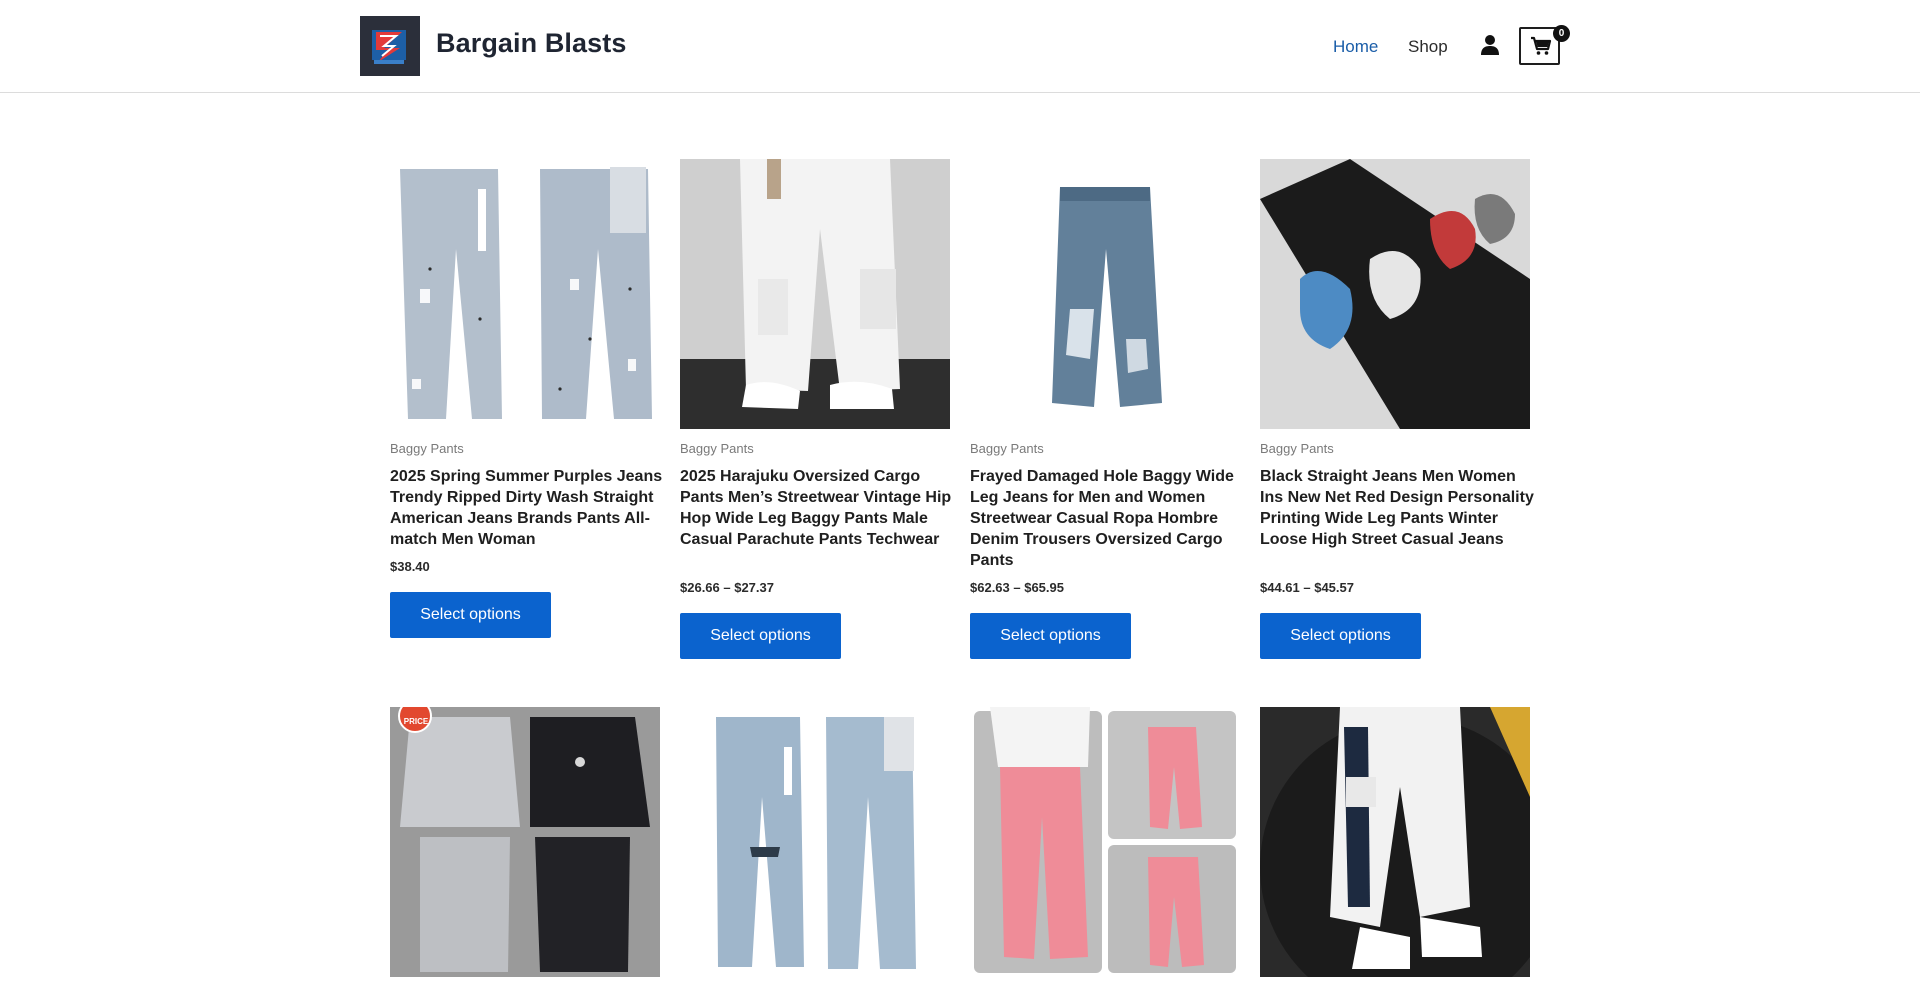 This screenshot has width=1920, height=993. What do you see at coordinates (960, 46) in the screenshot?
I see `site-header: Bargain Blasts Home Shop 0` at bounding box center [960, 46].